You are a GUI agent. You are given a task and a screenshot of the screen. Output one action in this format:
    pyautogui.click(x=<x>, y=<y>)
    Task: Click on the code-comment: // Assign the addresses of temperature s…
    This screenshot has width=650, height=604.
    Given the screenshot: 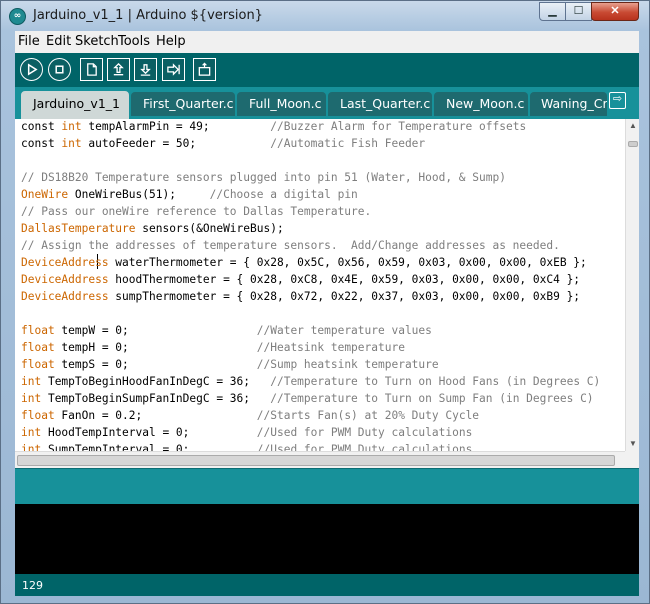 What is the action you would take?
    pyautogui.click(x=290, y=245)
    